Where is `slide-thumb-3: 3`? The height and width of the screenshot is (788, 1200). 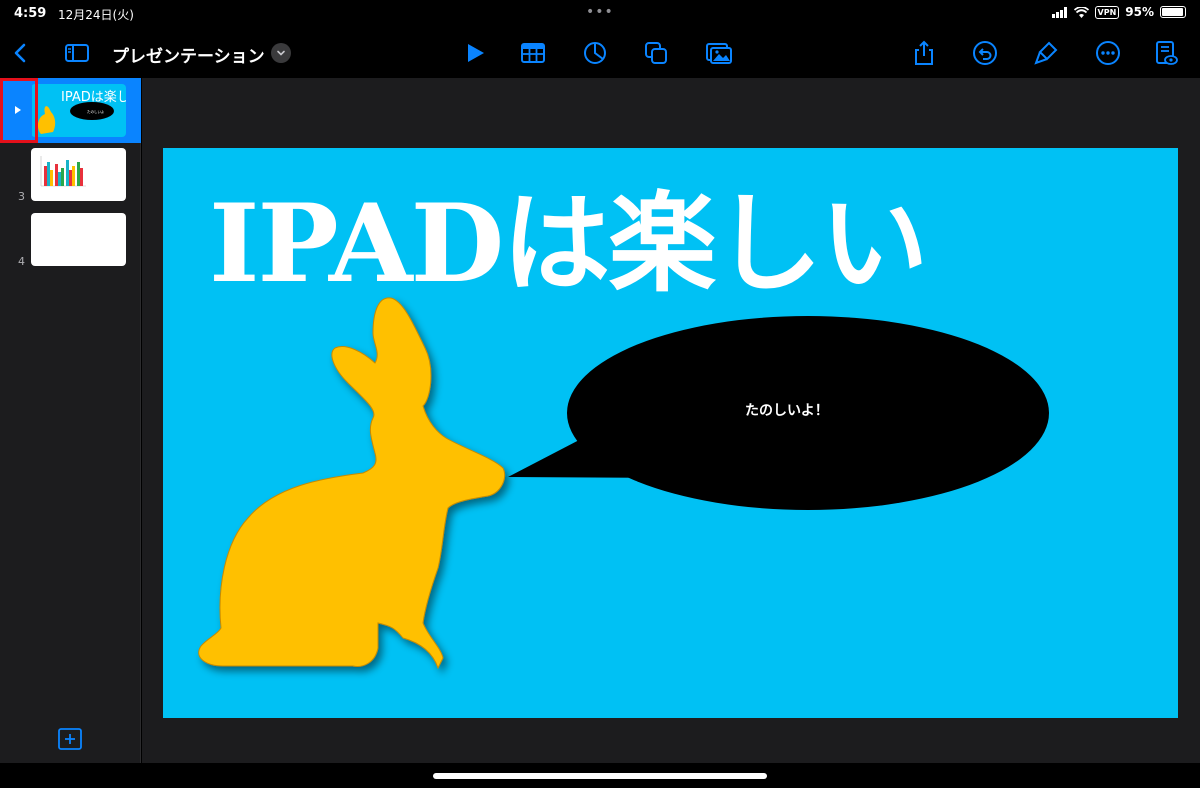 slide-thumb-3: 3 is located at coordinates (70, 176).